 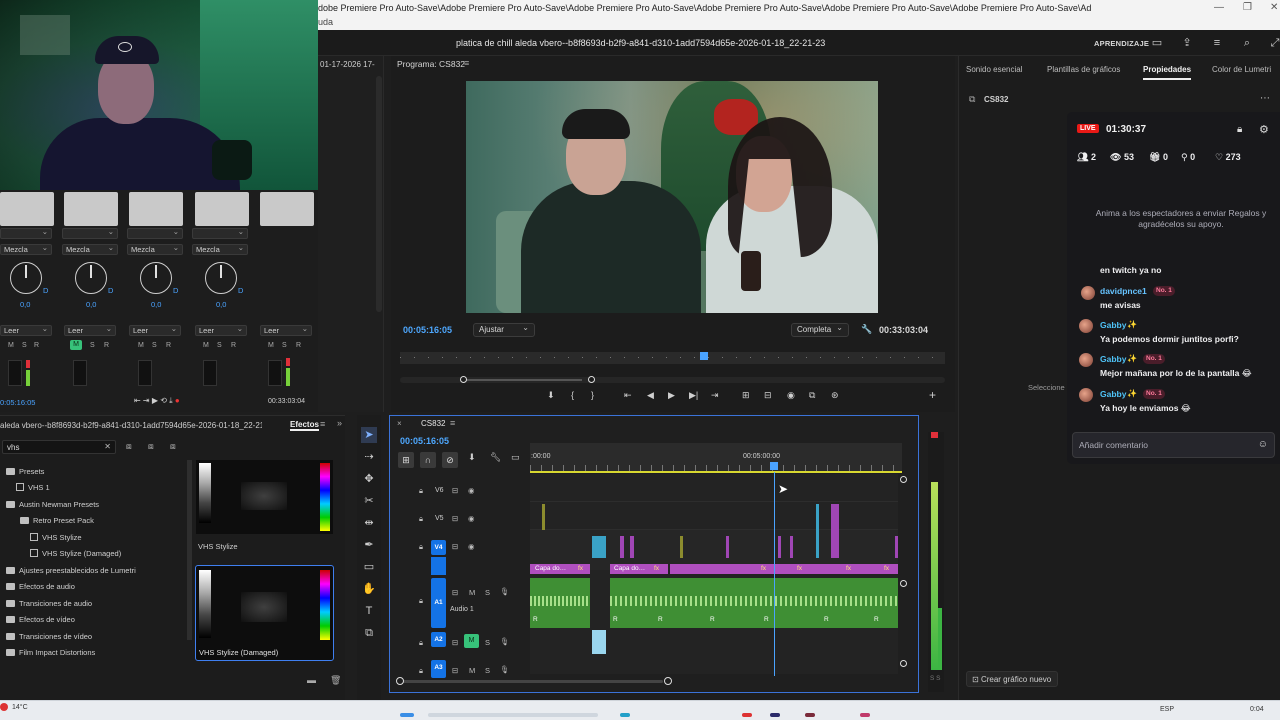 What do you see at coordinates (57, 520) in the screenshot?
I see `tree-item-retro-pack: Retro Preset Pack` at bounding box center [57, 520].